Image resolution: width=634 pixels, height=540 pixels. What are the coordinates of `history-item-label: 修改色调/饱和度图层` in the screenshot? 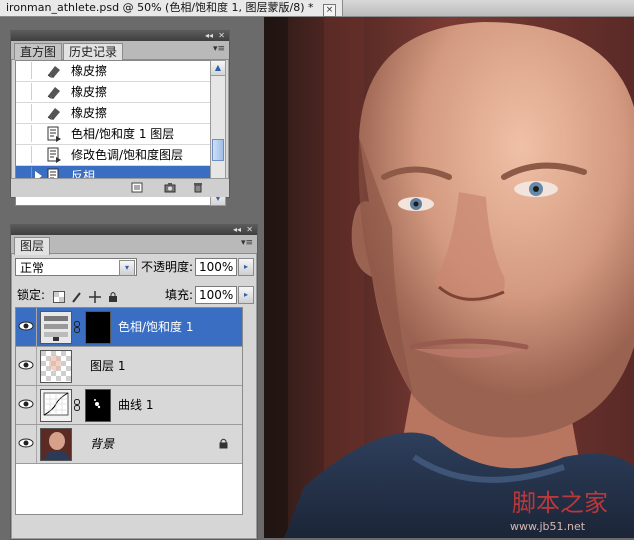 It's located at (127, 155).